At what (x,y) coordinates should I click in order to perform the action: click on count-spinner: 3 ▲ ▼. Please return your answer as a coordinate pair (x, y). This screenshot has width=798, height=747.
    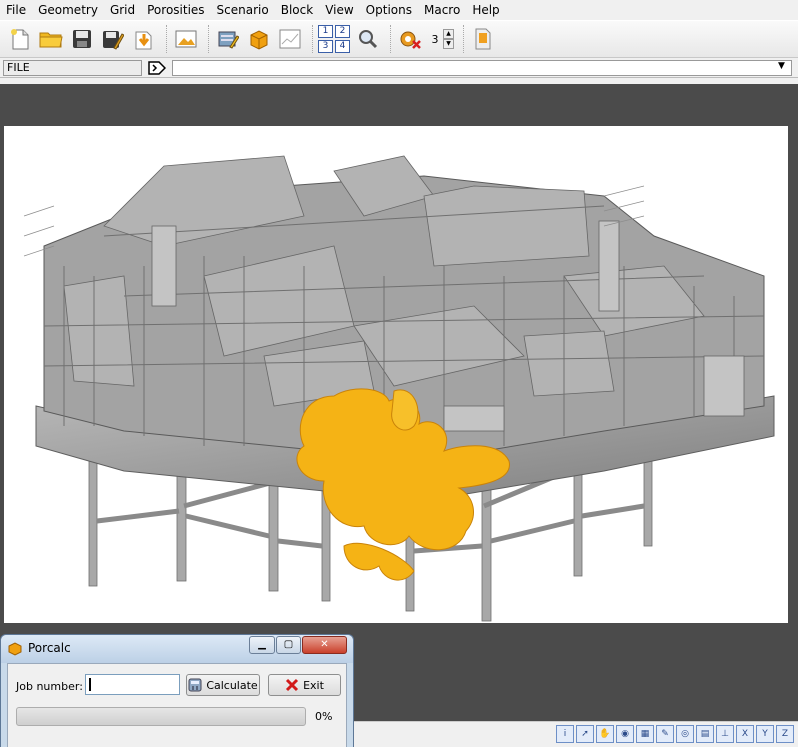
    Looking at the image, I should click on (440, 39).